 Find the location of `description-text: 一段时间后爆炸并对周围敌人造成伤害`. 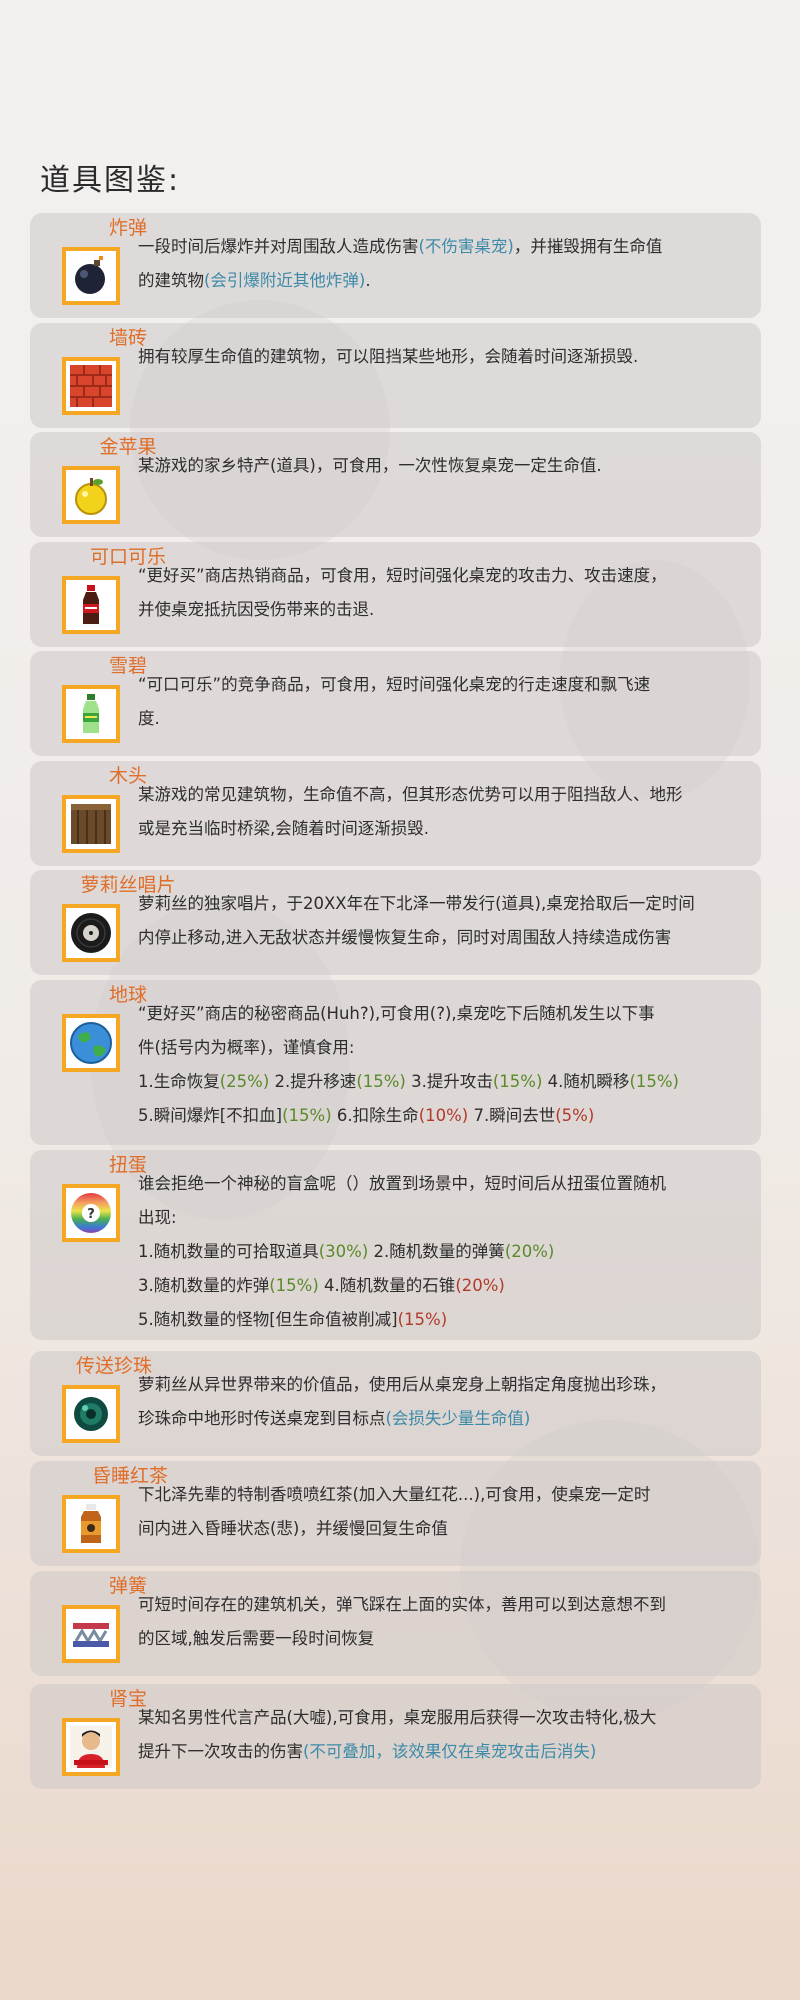

description-text: 一段时间后爆炸并对周围敌人造成伤害 is located at coordinates (278, 246).